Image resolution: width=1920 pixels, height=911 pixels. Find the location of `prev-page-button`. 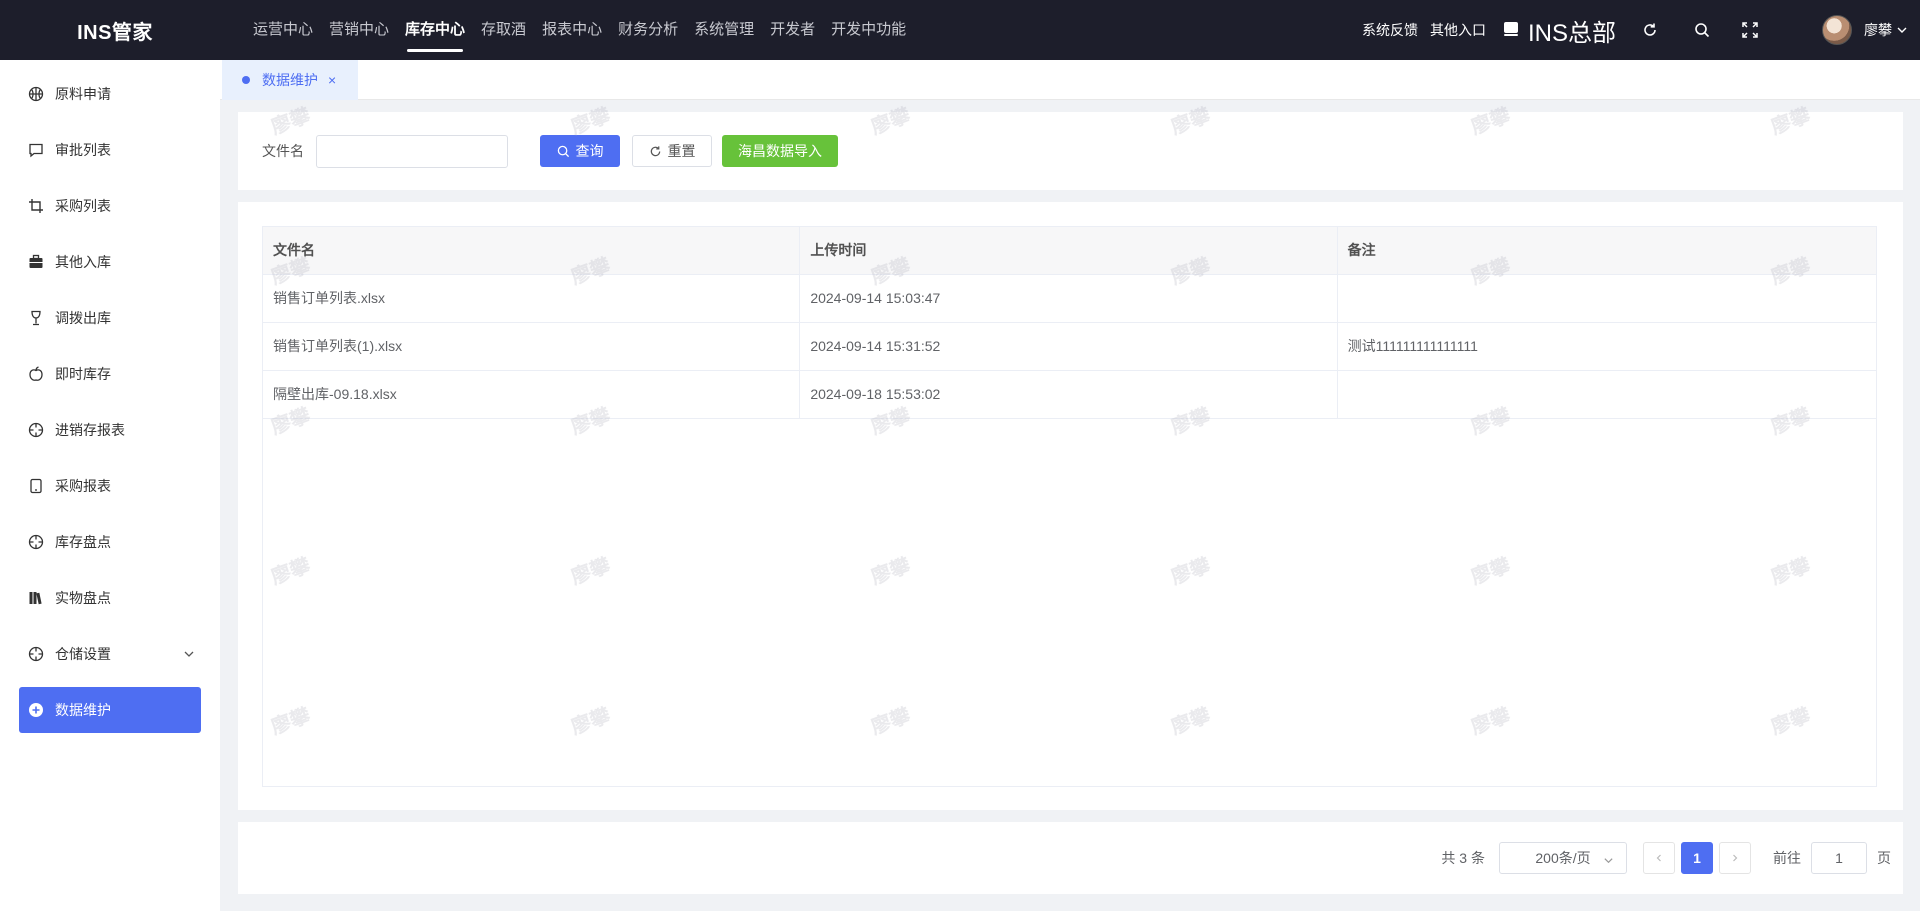

prev-page-button is located at coordinates (1659, 858).